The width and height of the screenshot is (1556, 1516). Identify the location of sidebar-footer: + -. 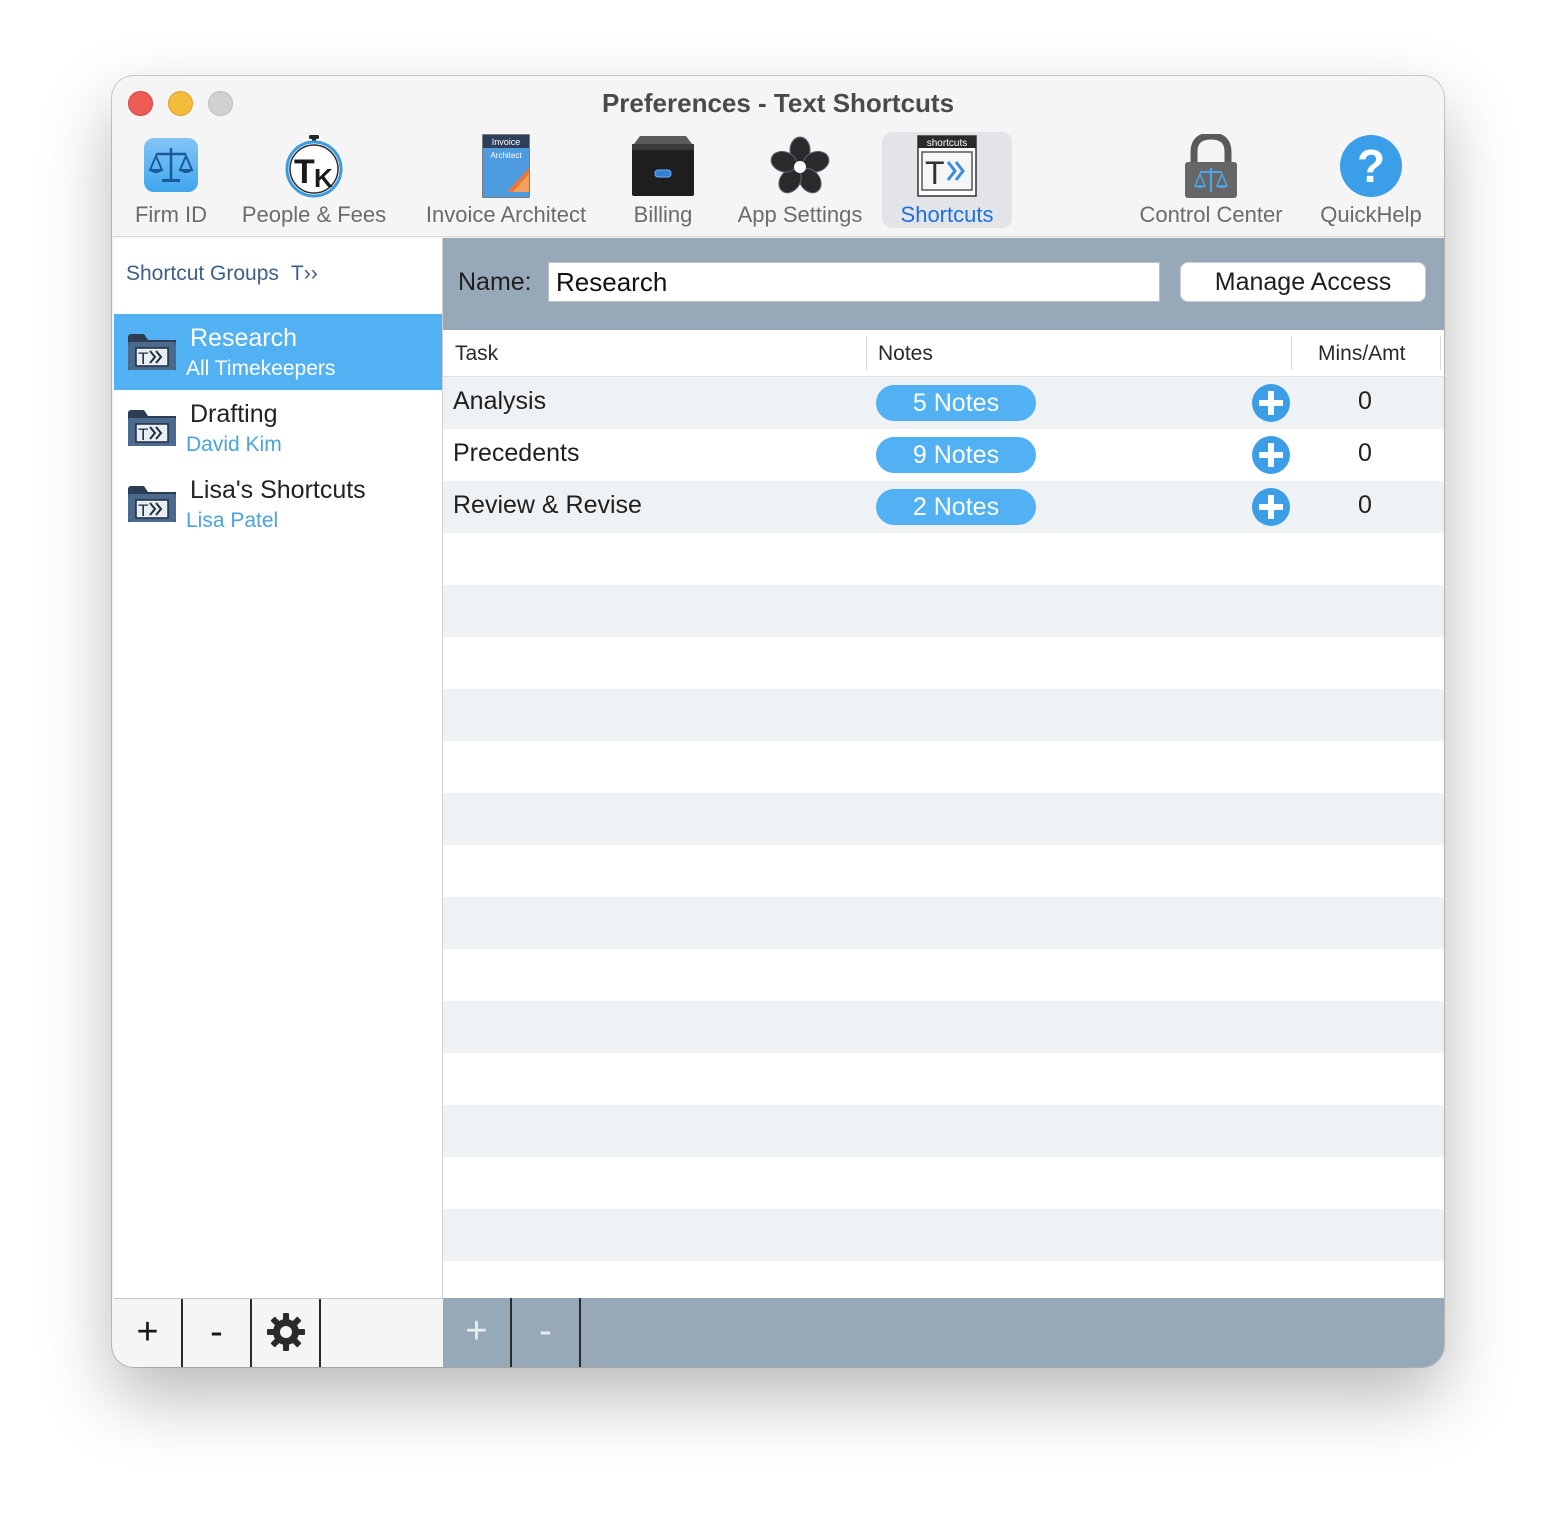
(278, 1332).